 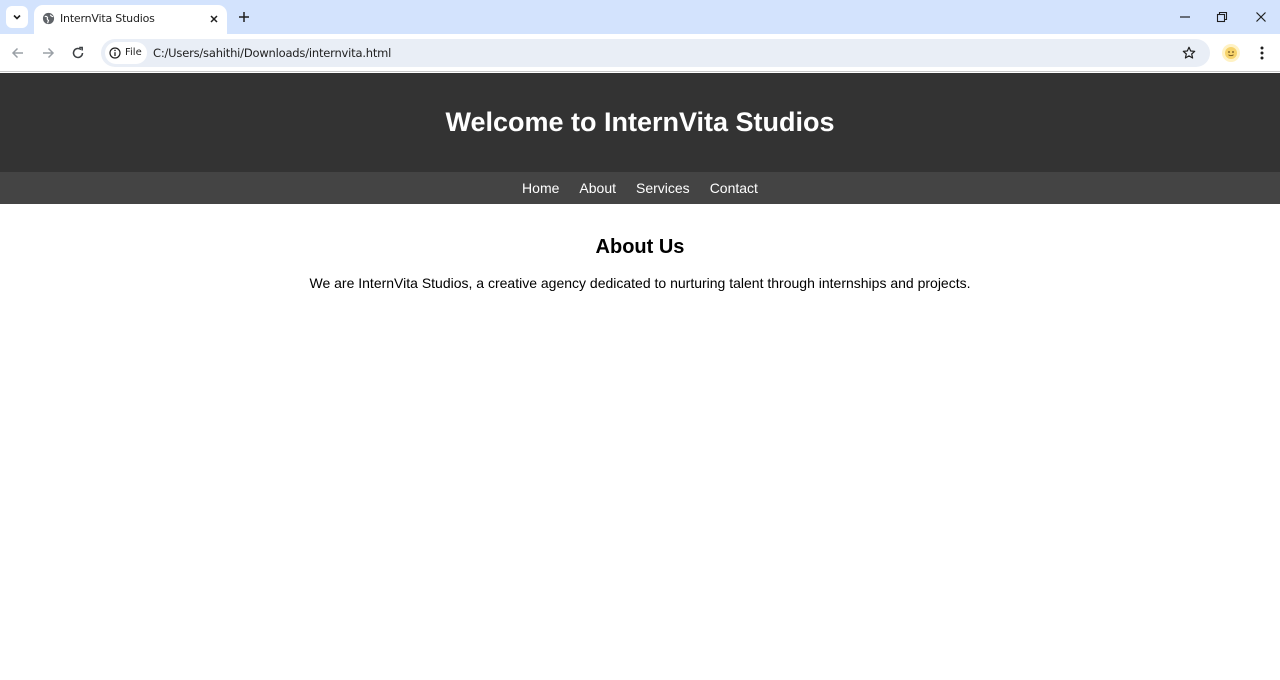 I want to click on globe-icon, so click(x=48, y=18).